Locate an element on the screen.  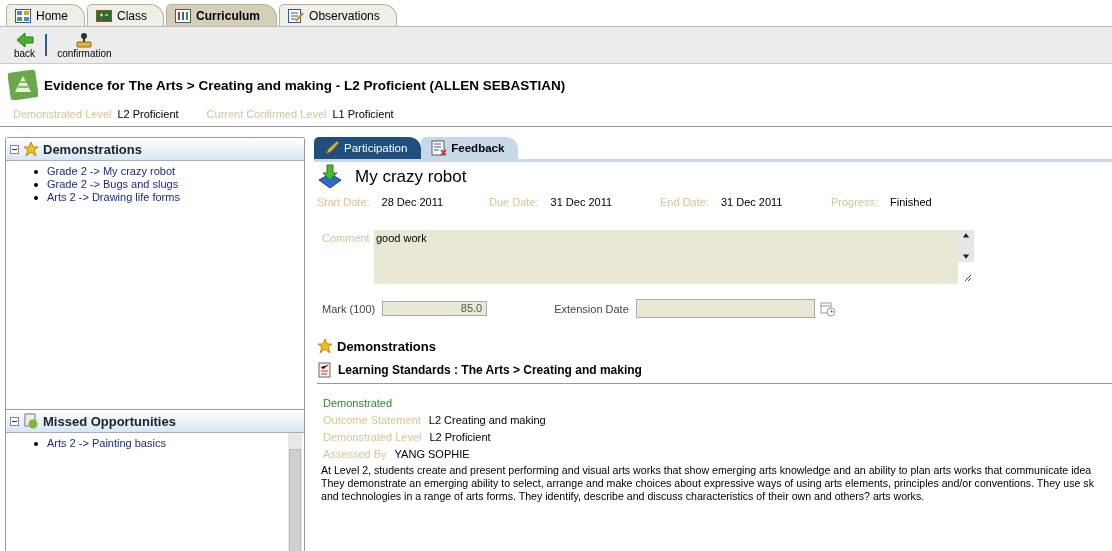
field-value: Finished is located at coordinates (911, 202).